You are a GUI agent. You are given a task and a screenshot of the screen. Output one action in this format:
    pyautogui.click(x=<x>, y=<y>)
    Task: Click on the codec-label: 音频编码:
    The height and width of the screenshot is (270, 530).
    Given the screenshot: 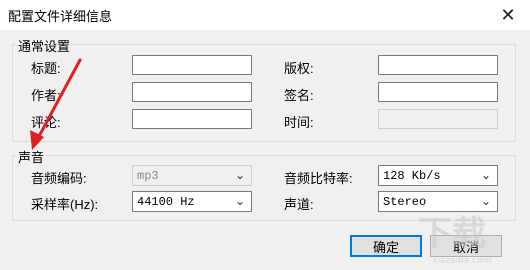 What is the action you would take?
    pyautogui.click(x=59, y=178)
    